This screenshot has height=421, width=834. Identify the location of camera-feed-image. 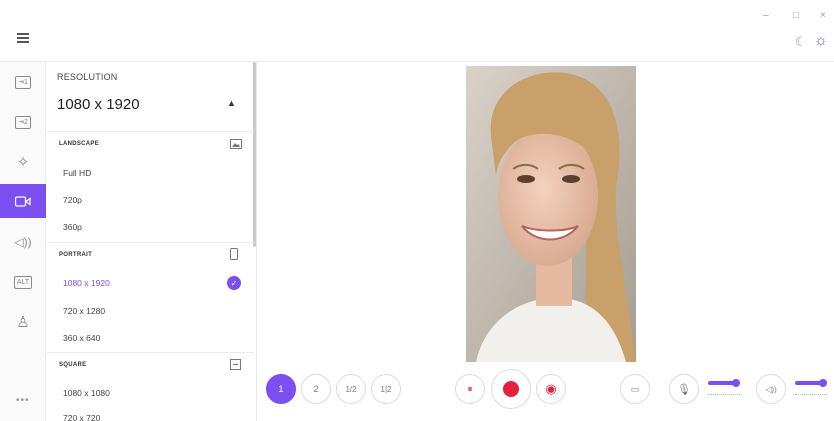
(551, 214).